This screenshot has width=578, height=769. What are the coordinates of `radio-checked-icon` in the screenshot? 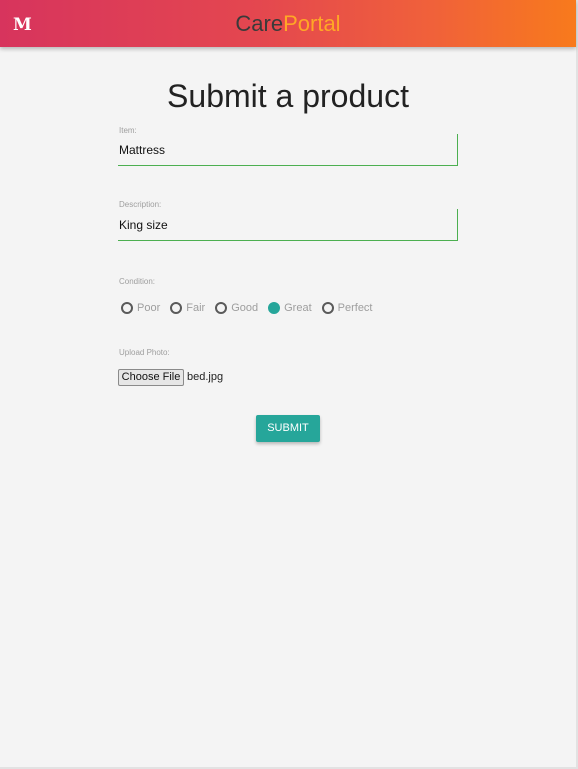 It's located at (274, 308).